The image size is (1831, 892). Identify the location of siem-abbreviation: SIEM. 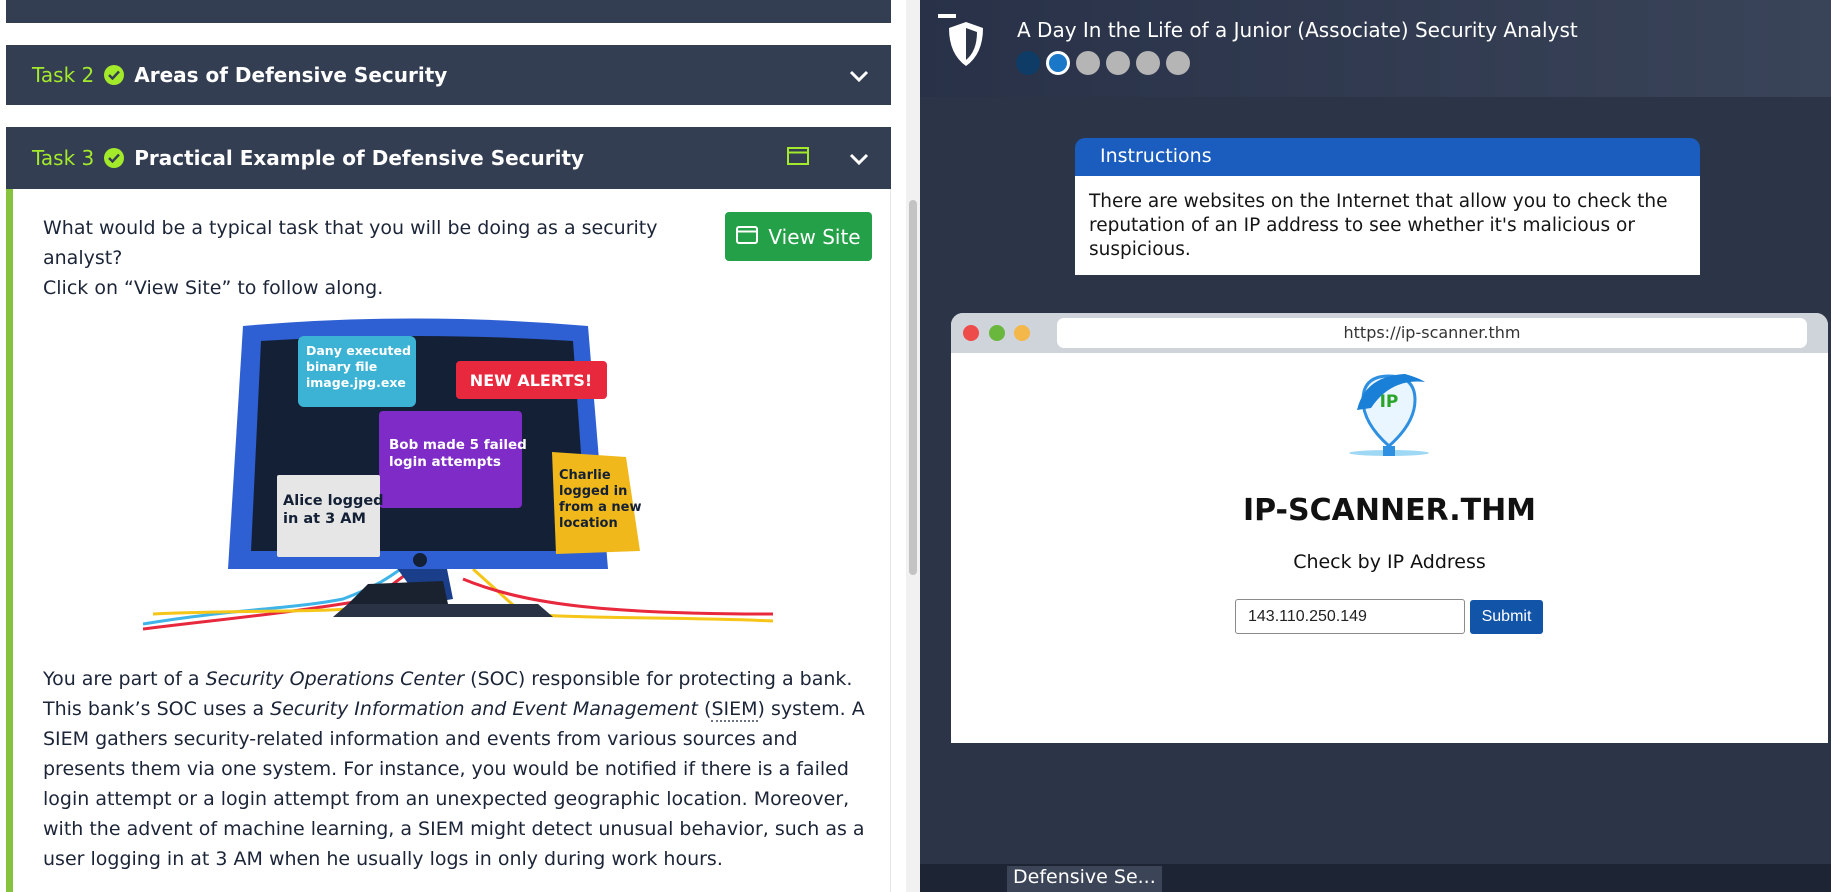
(734, 710).